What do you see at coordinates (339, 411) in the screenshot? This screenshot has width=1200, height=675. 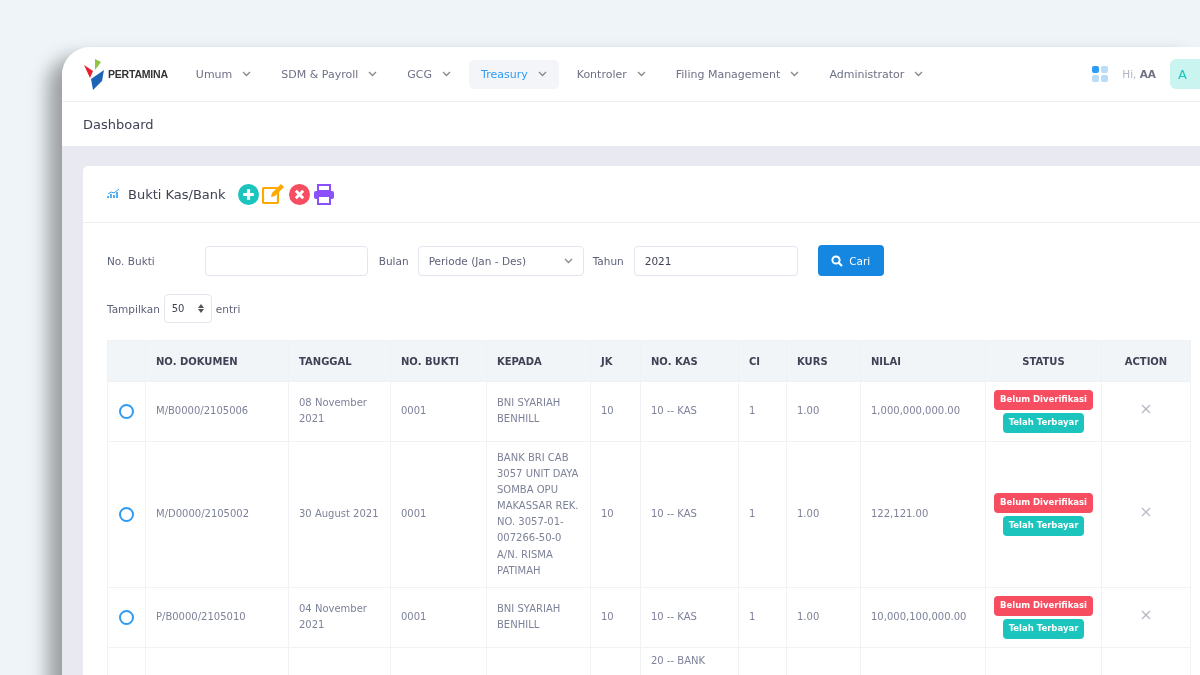 I see `table-cell: 08 November 2021` at bounding box center [339, 411].